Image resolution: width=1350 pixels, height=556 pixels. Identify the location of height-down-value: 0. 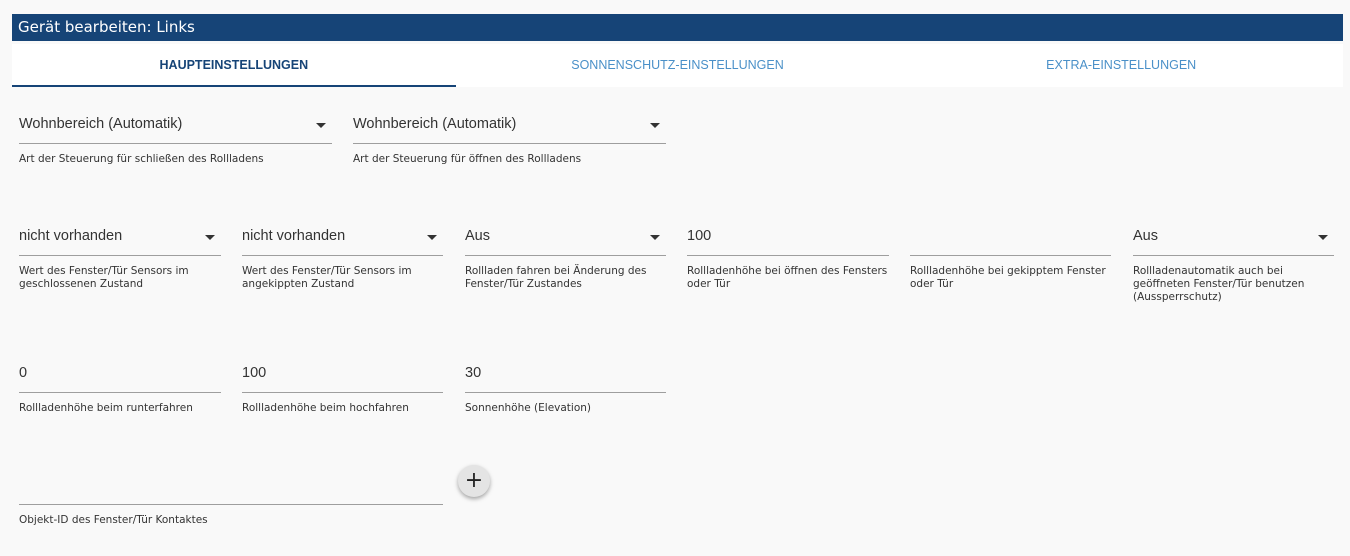
(23, 373).